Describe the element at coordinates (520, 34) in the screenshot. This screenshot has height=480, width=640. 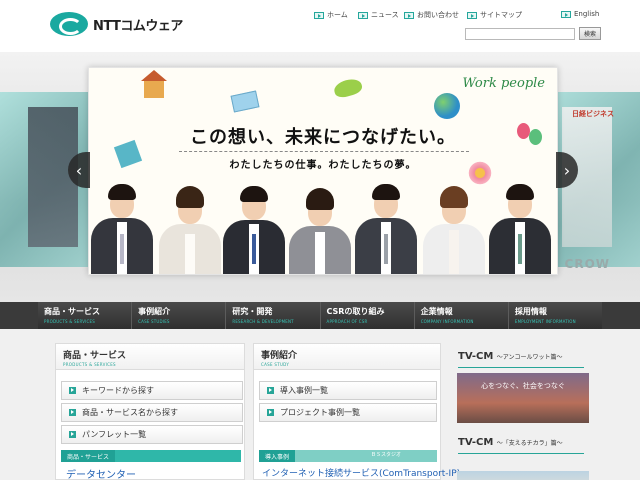
I see `search-input` at that location.